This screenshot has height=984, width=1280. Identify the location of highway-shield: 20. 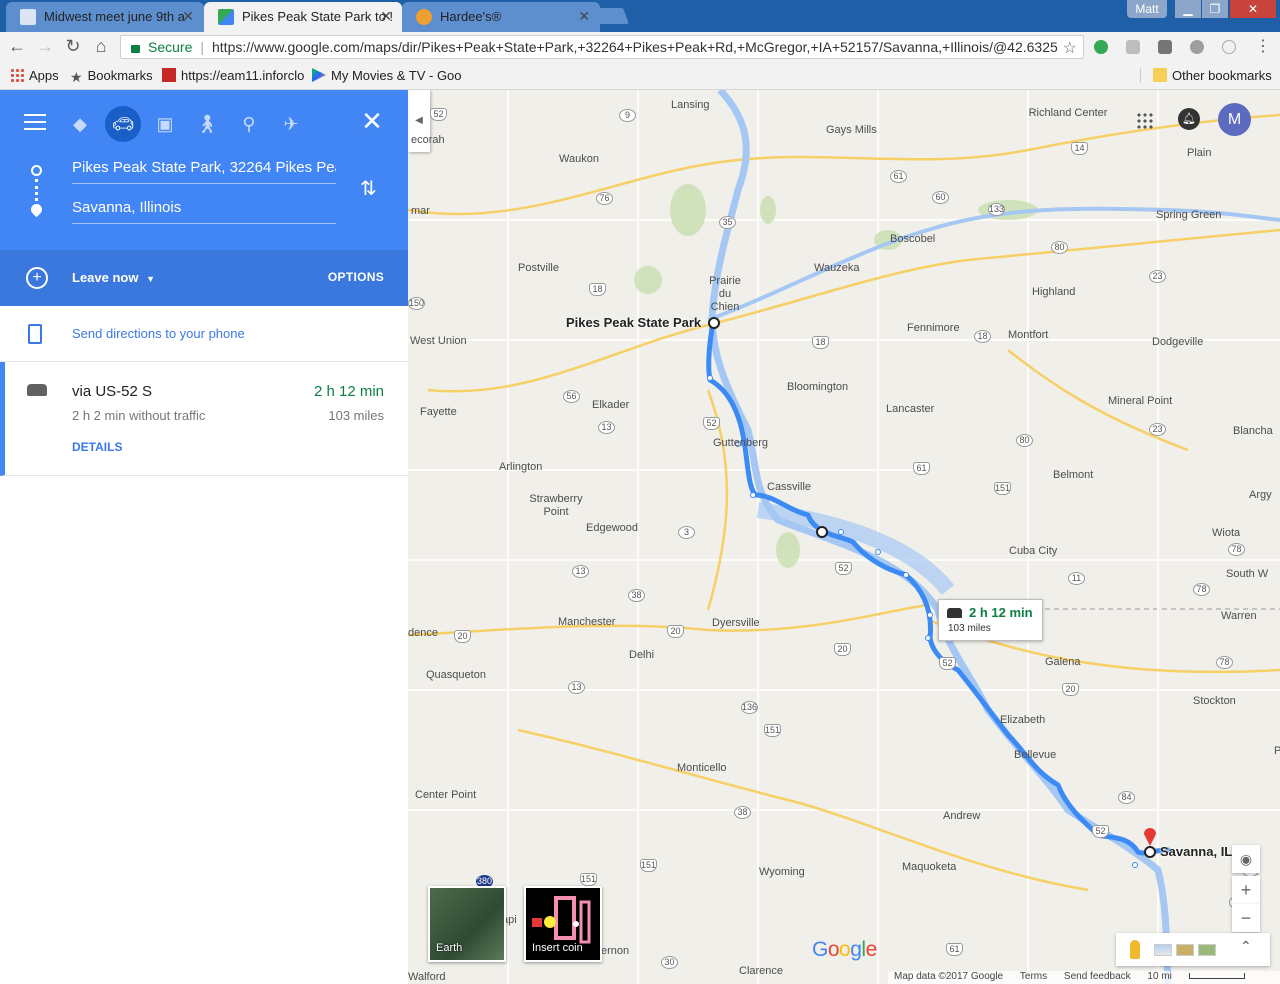
(462, 636).